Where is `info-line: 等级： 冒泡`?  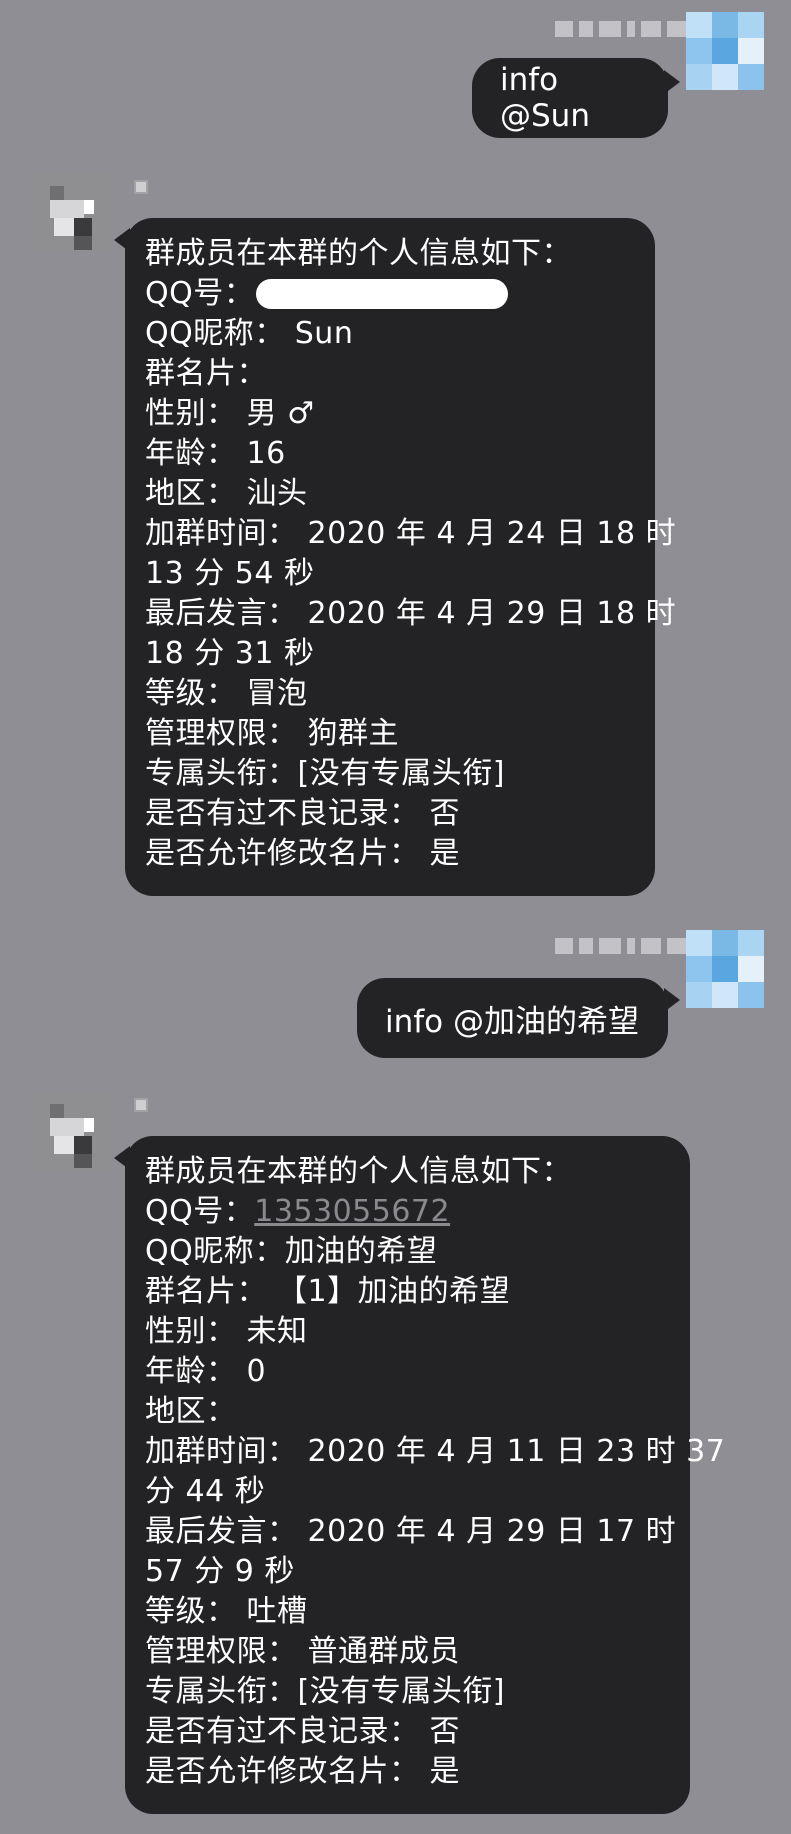 info-line: 等级： 冒泡 is located at coordinates (226, 693).